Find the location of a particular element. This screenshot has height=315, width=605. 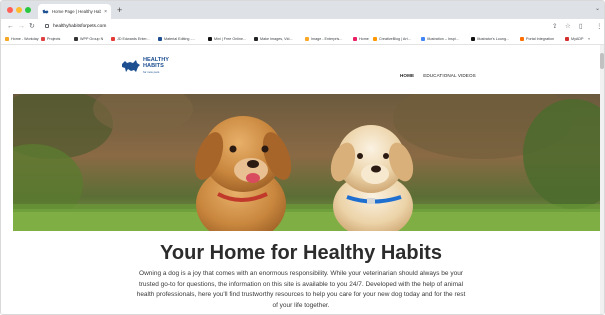

maximize-window-button is located at coordinates (28, 10).